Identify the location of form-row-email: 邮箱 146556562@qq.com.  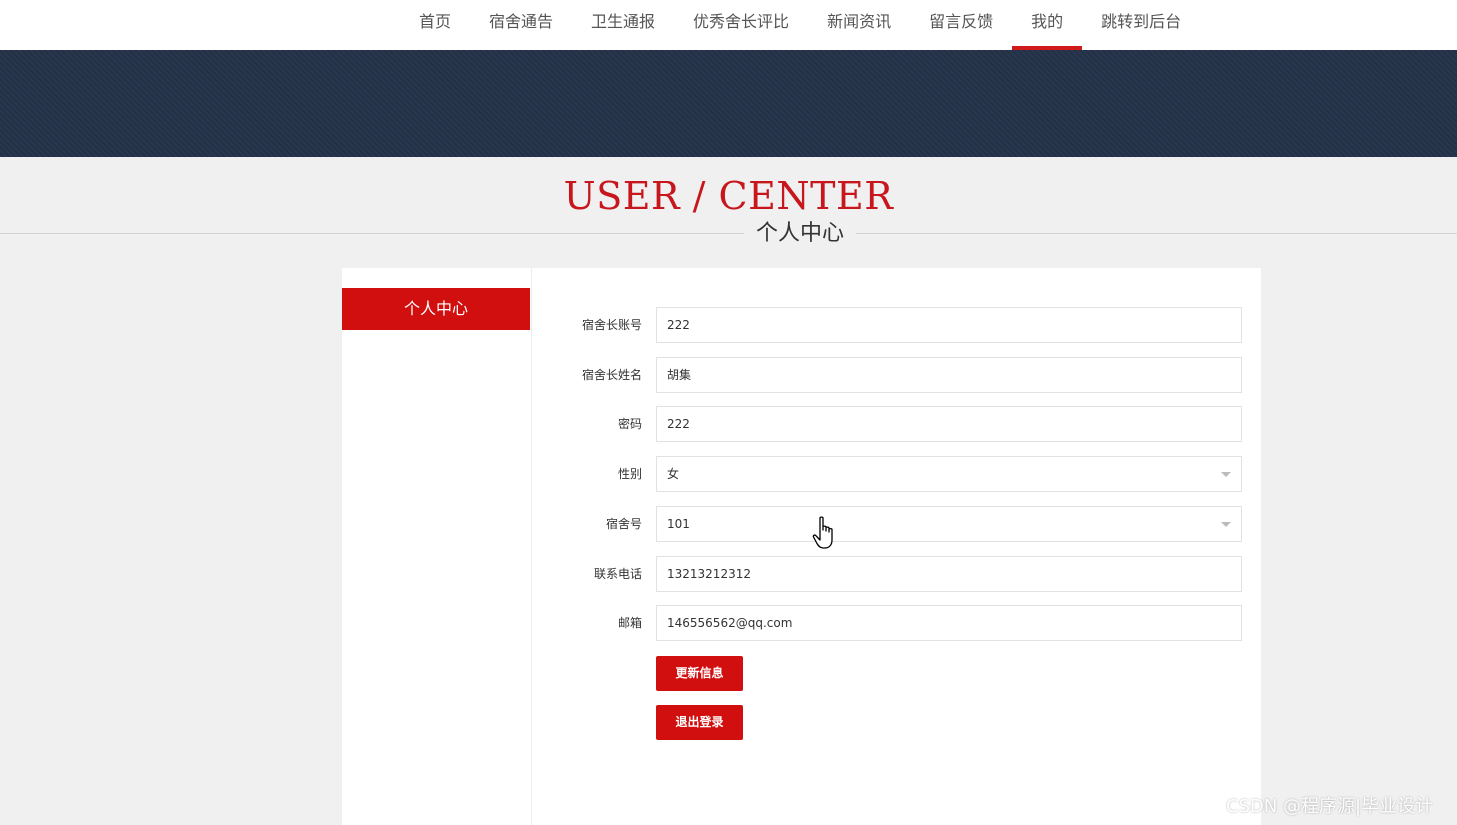
(801, 623).